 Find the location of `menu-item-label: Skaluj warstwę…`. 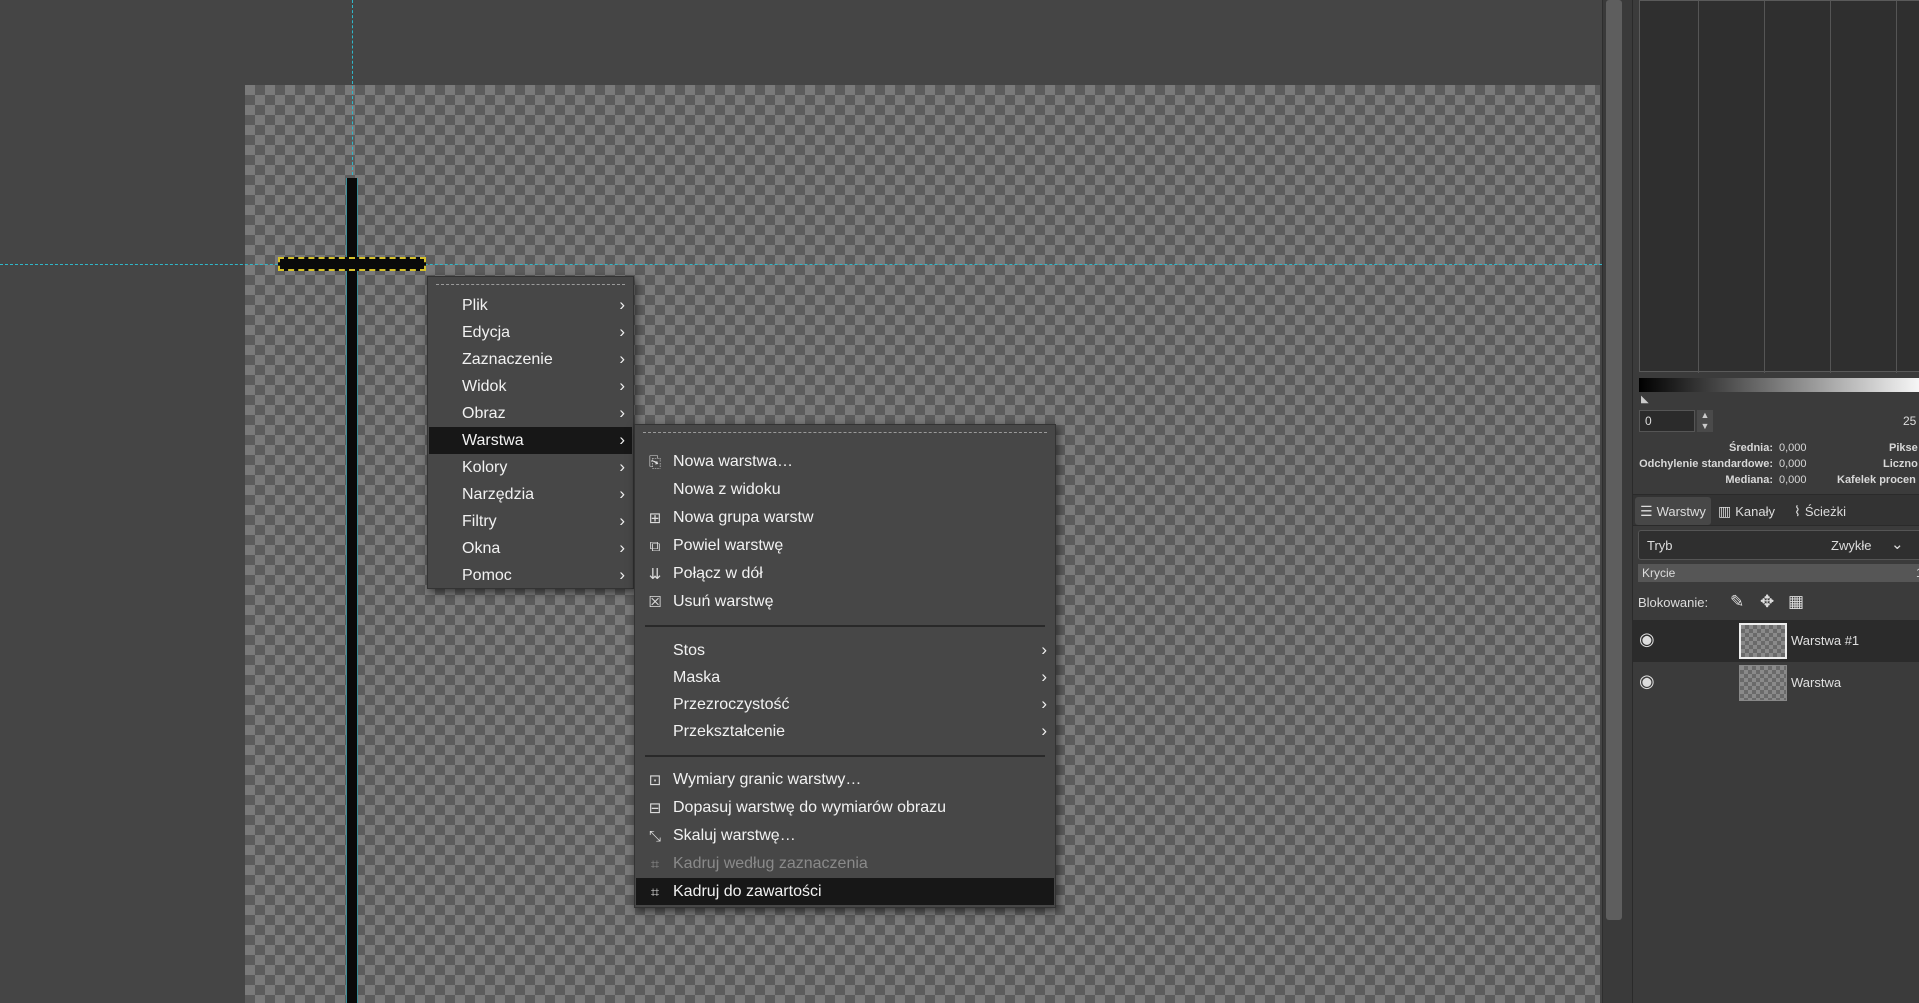

menu-item-label: Skaluj warstwę… is located at coordinates (734, 835).